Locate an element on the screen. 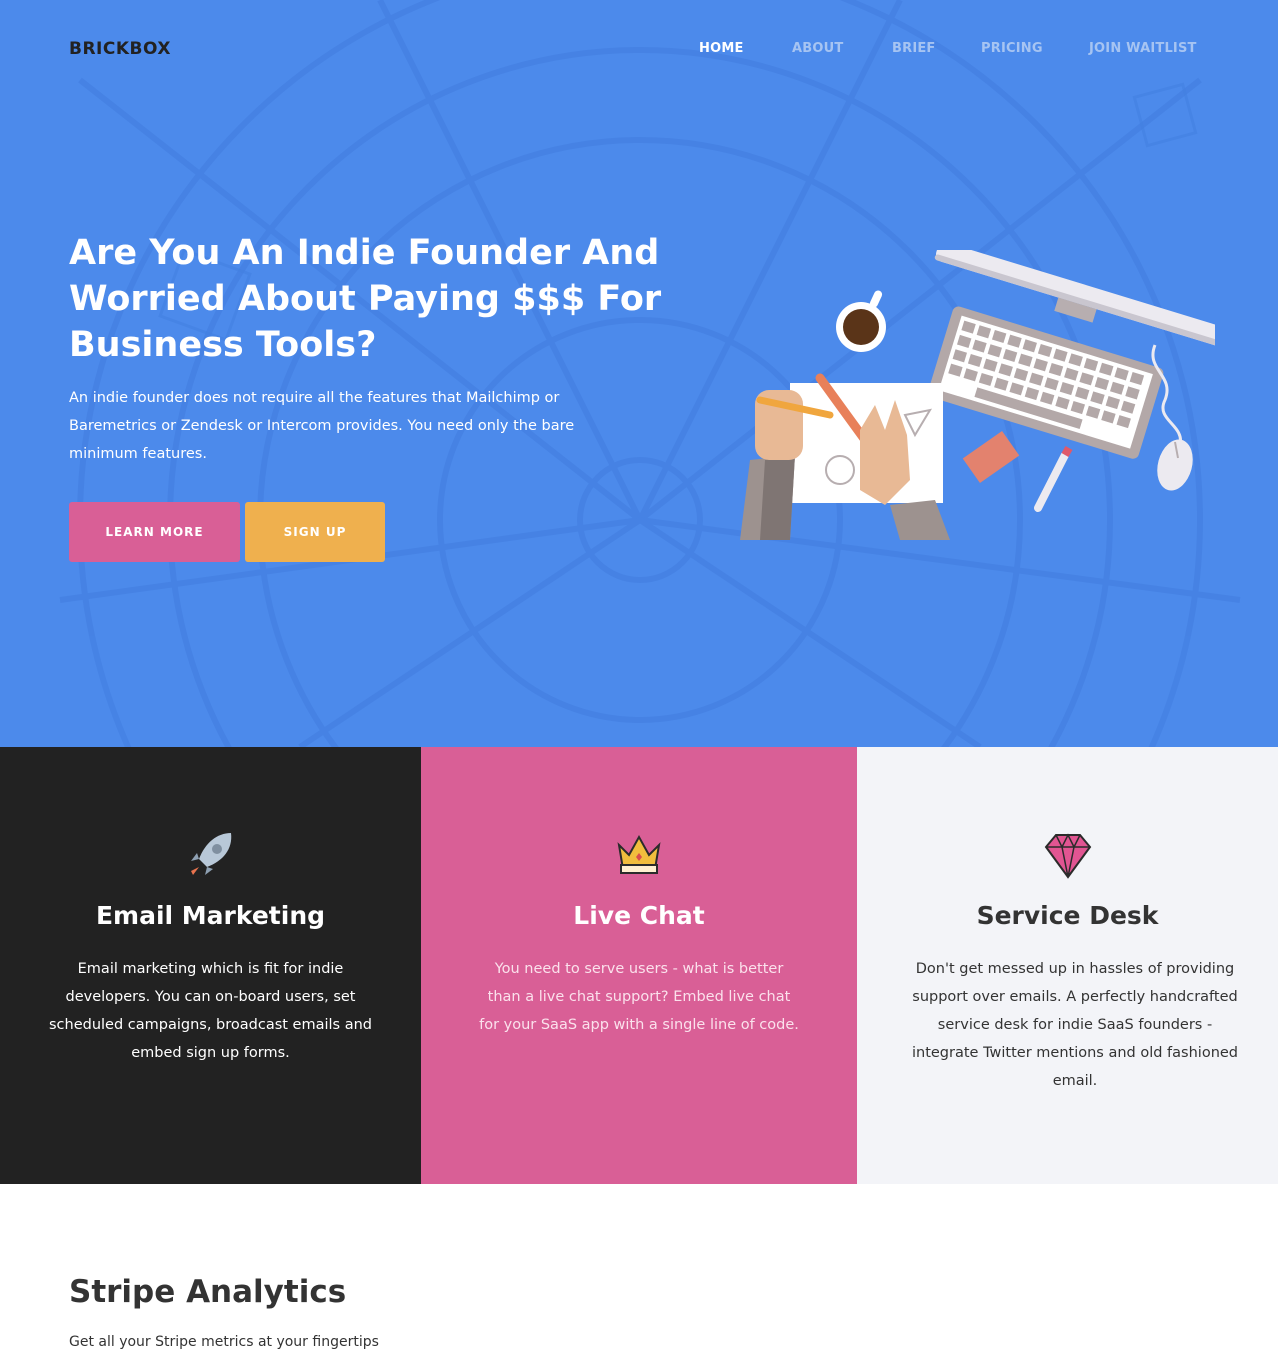 This screenshot has width=1278, height=1350. nav-item-brief: BRIEF is located at coordinates (914, 48).